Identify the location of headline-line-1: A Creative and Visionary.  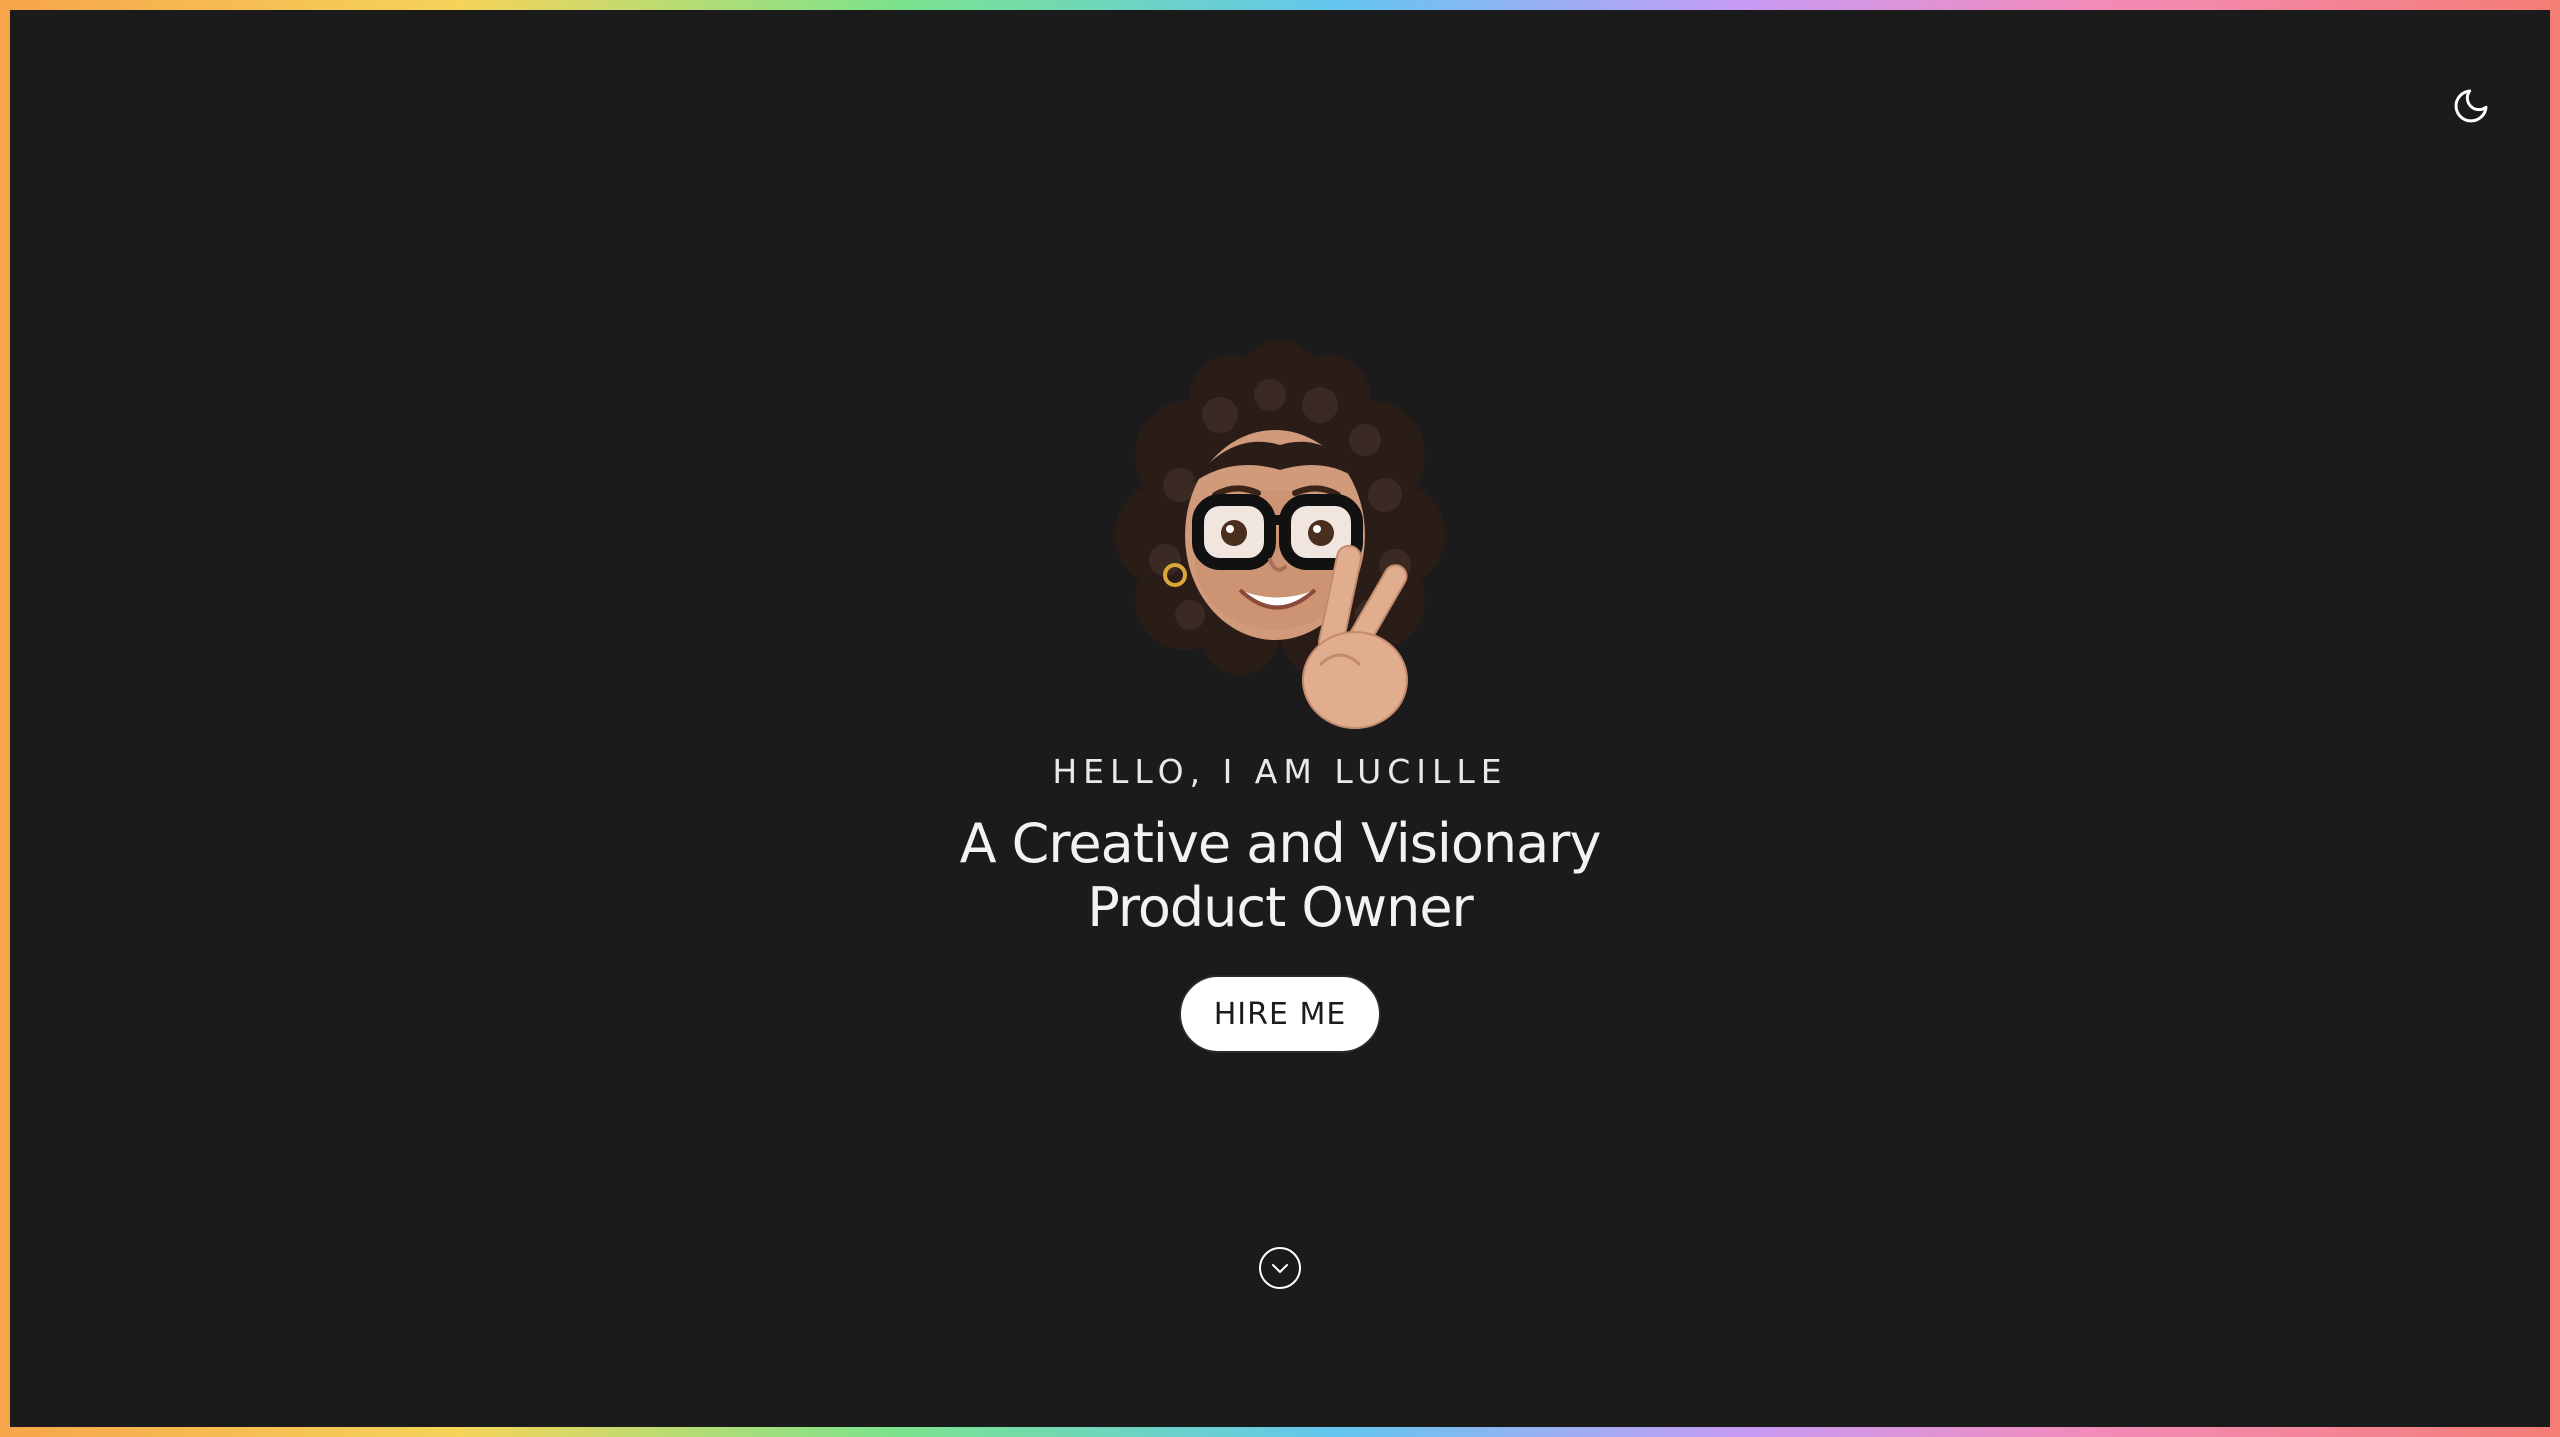
(1280, 843).